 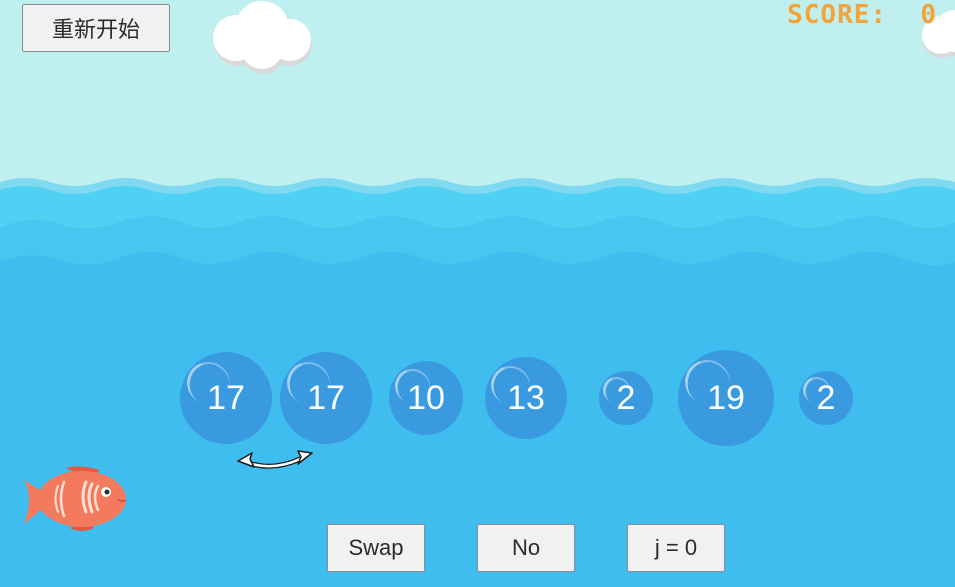 I want to click on number-bubble: 13, so click(x=526, y=398).